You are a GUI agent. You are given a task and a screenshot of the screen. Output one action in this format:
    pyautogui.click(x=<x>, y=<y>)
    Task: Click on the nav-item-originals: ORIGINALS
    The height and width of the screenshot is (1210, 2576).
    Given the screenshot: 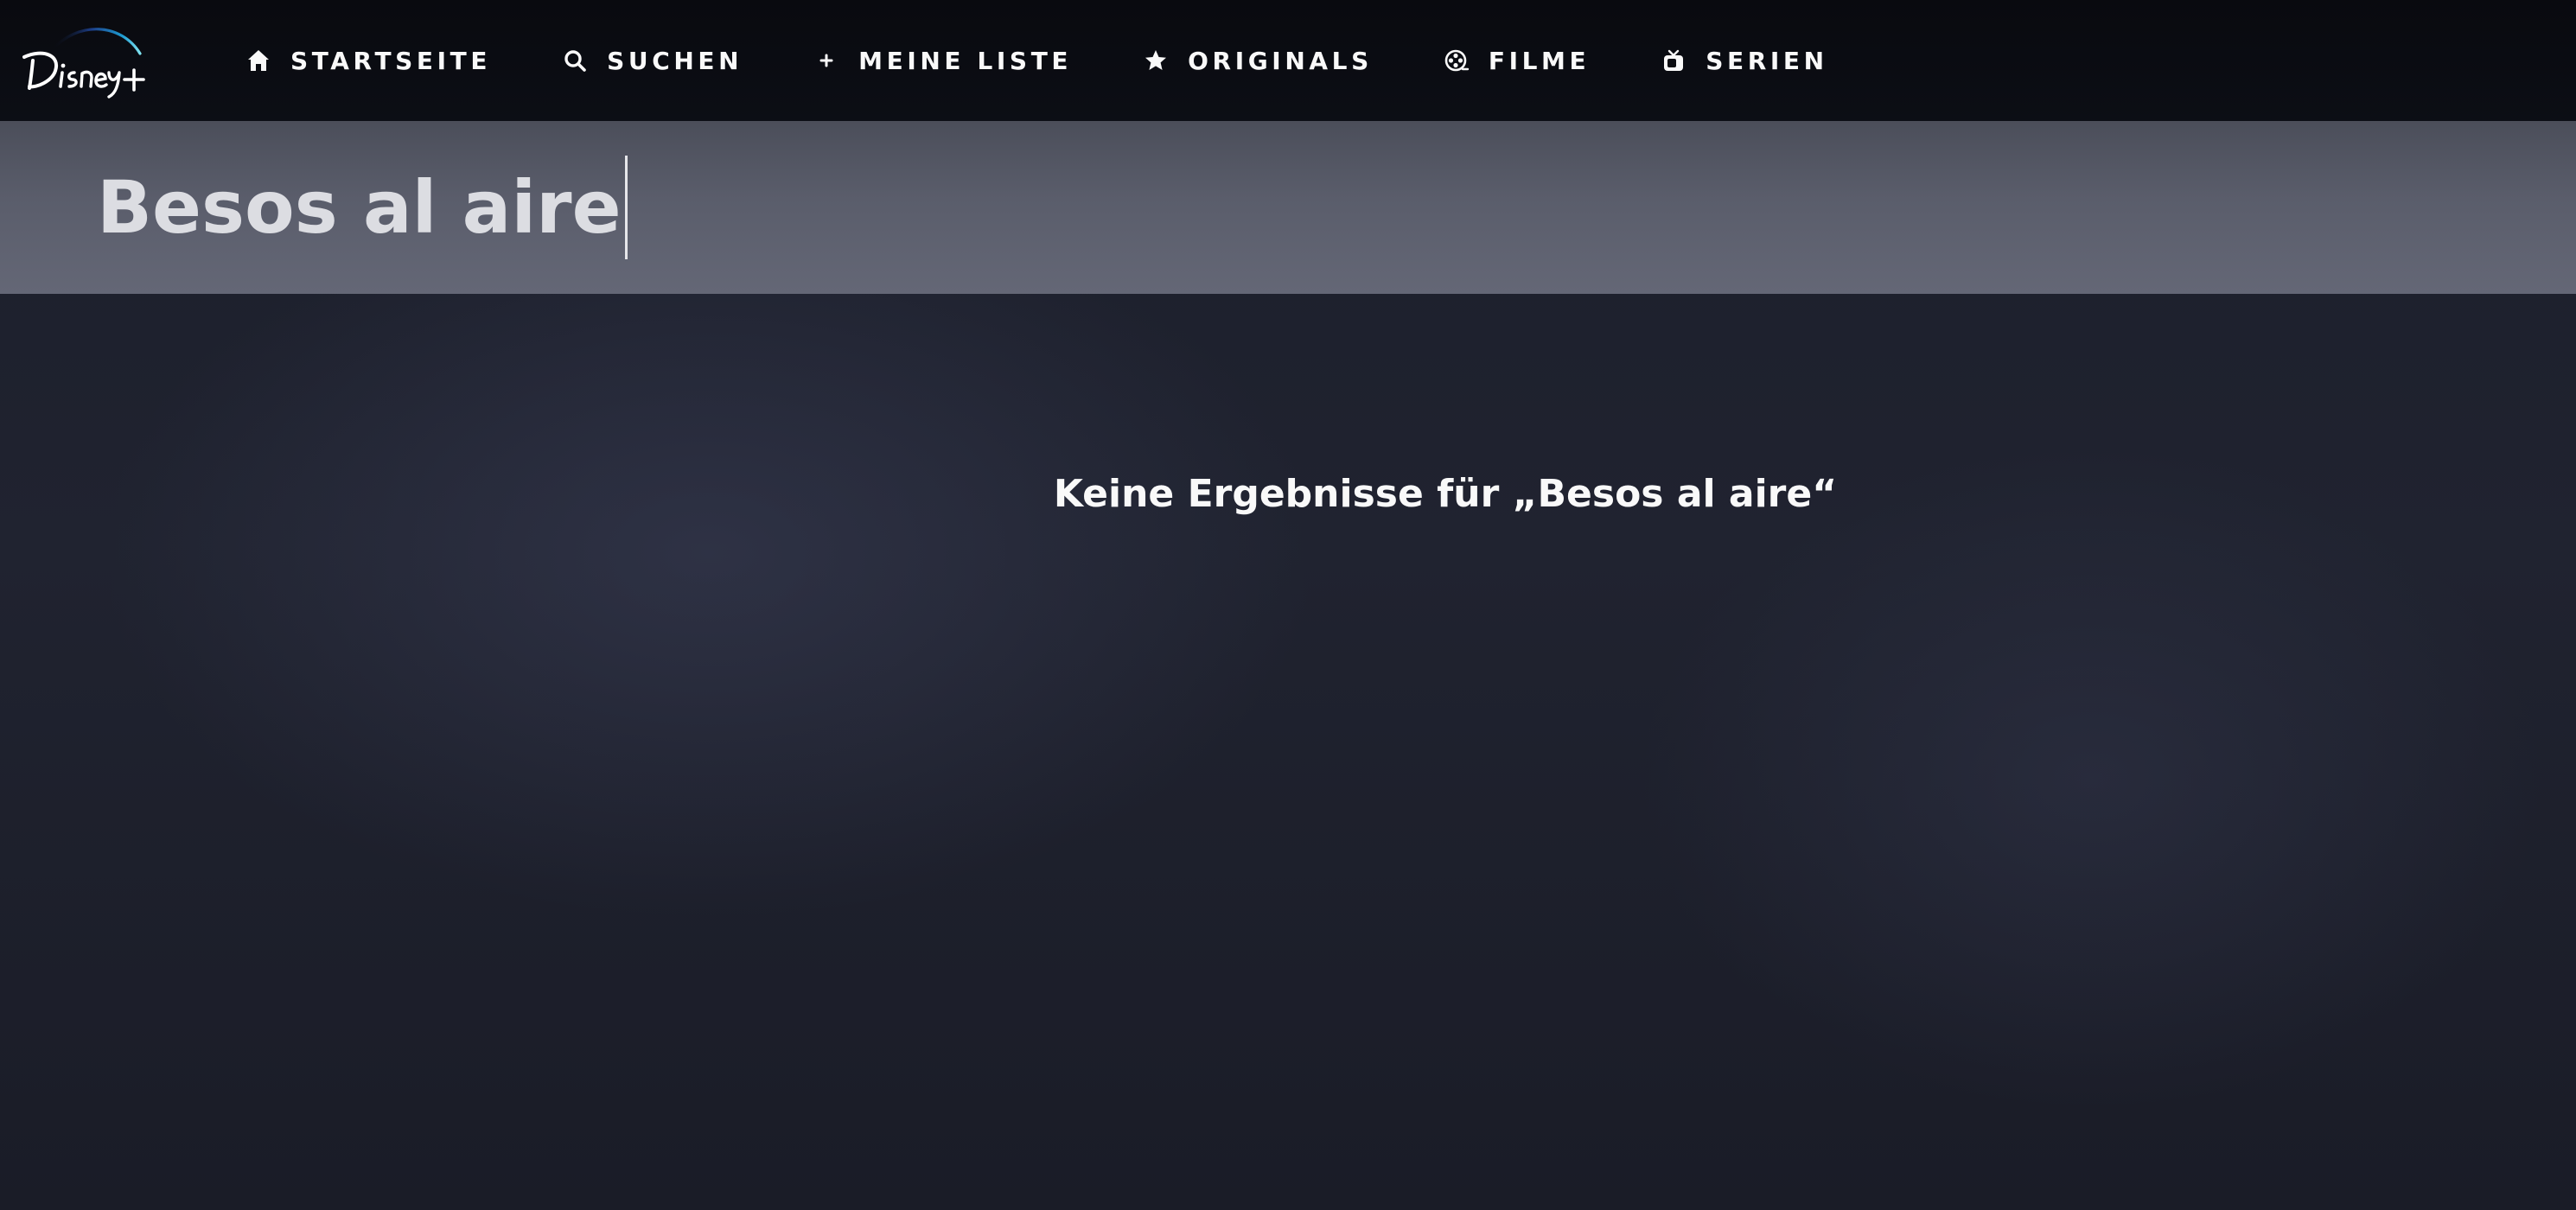 What is the action you would take?
    pyautogui.click(x=1257, y=60)
    